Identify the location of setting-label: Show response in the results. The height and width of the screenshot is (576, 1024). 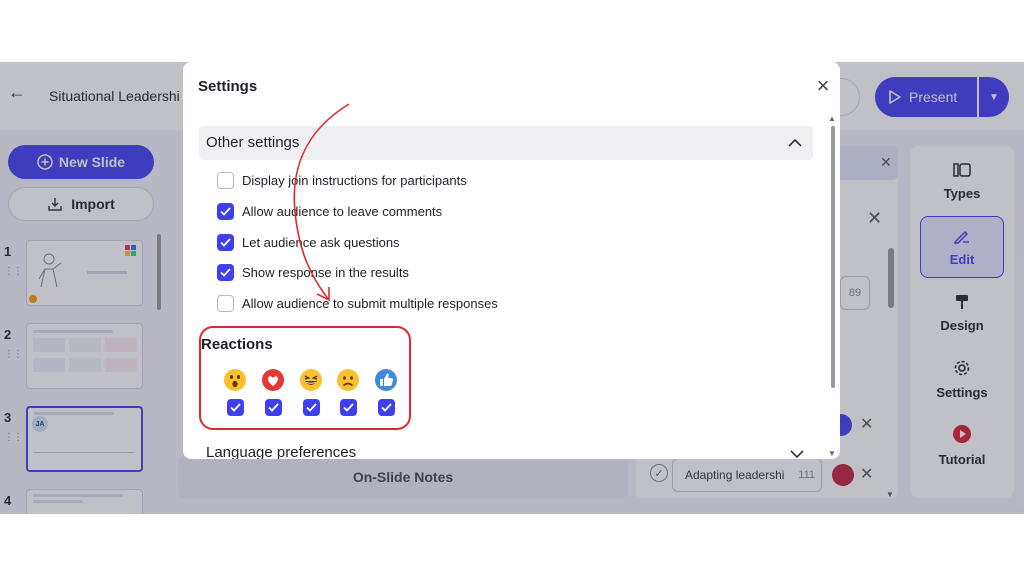
(325, 272).